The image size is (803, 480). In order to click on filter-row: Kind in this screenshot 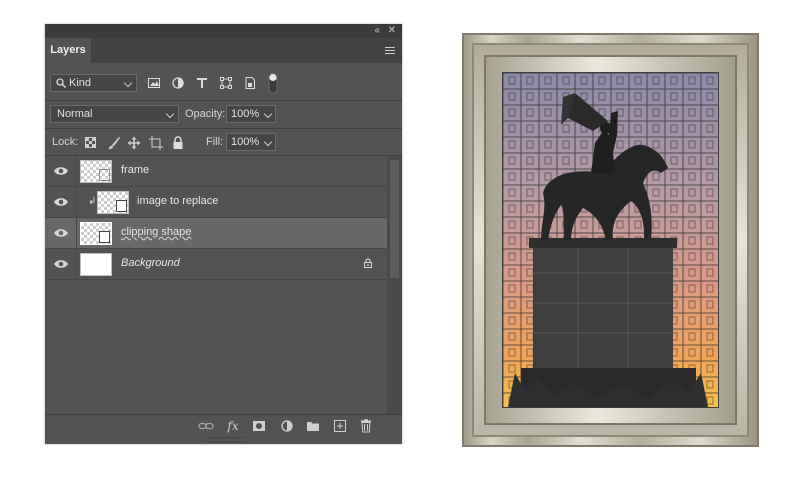, I will do `click(223, 83)`.